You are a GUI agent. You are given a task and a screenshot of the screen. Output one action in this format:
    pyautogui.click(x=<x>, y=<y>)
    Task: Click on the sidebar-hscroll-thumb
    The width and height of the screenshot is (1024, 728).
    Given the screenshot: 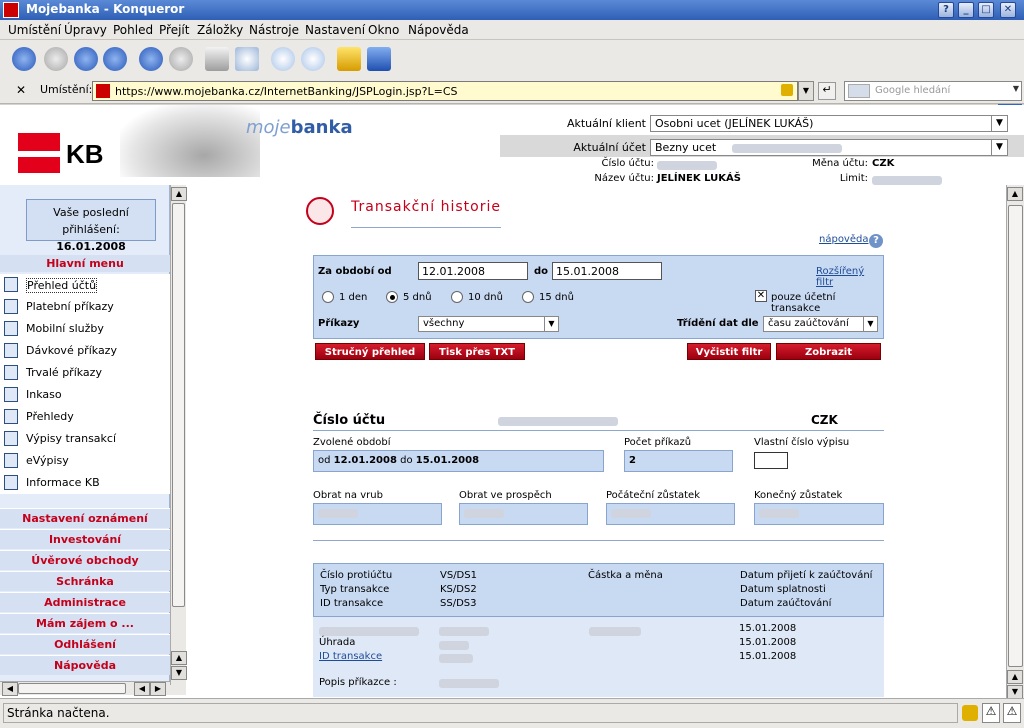 What is the action you would take?
    pyautogui.click(x=72, y=688)
    